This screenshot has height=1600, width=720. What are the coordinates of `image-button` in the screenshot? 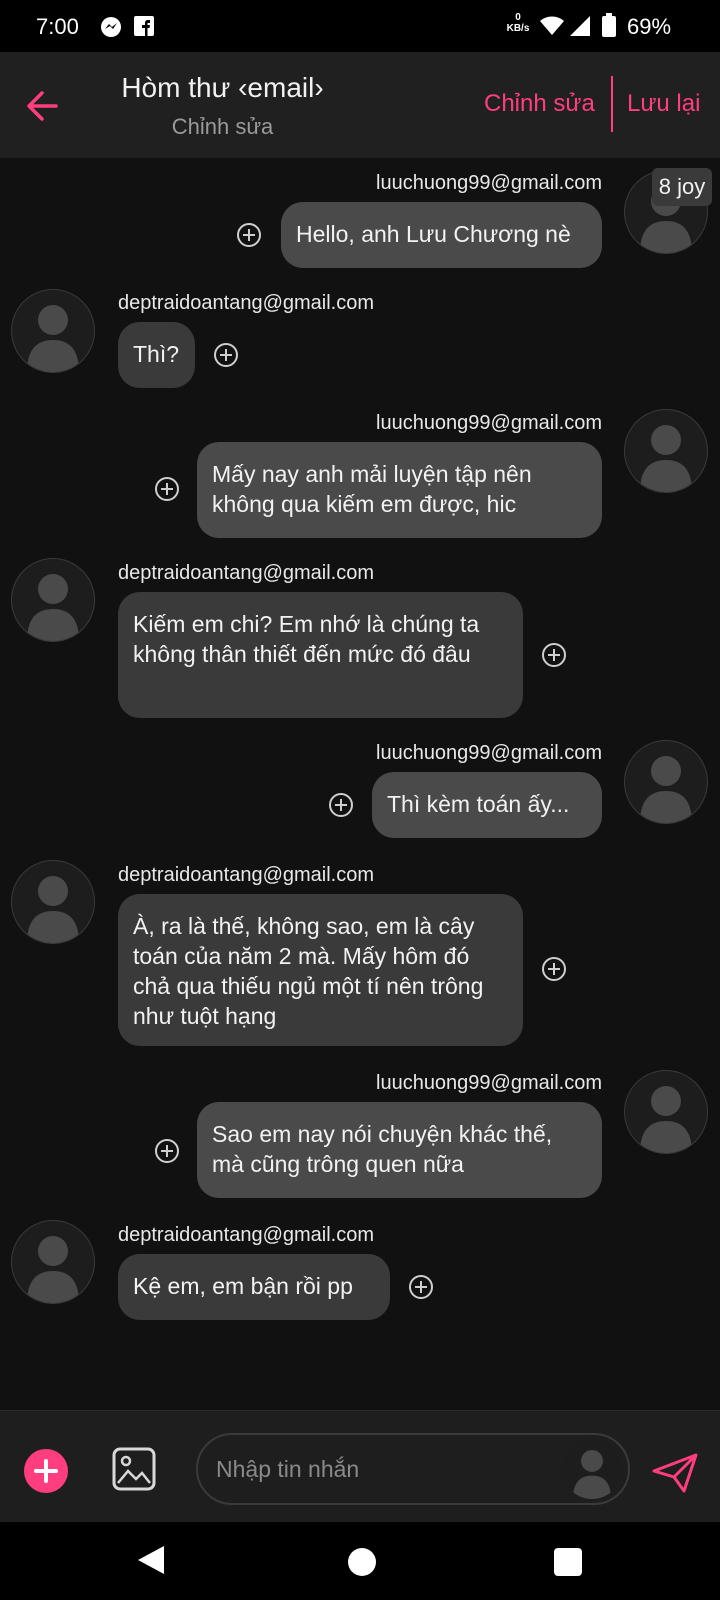 It's located at (134, 1469).